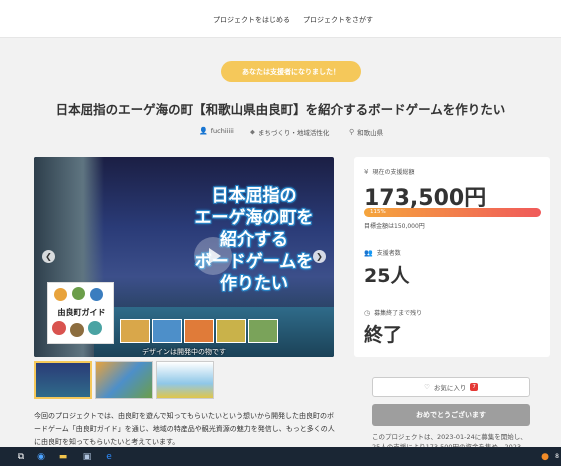  I want to click on location-meta: ⚲ 和歌山県, so click(366, 132).